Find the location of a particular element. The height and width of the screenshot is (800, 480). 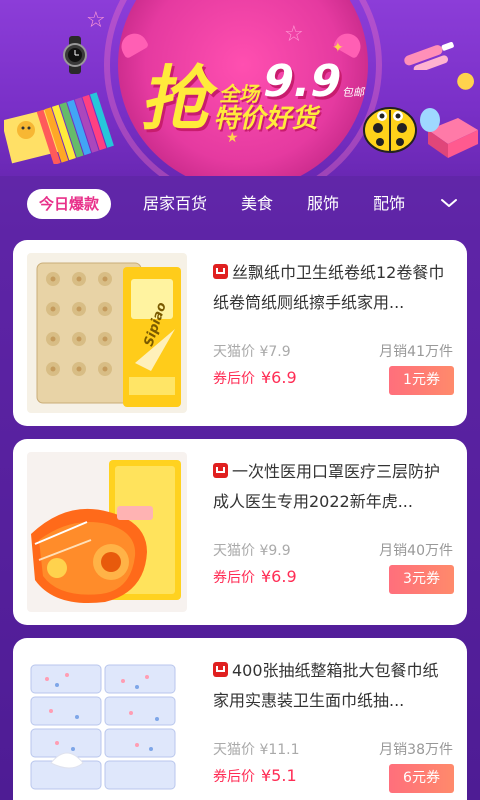

toilet-paper-image is located at coordinates (107, 333).